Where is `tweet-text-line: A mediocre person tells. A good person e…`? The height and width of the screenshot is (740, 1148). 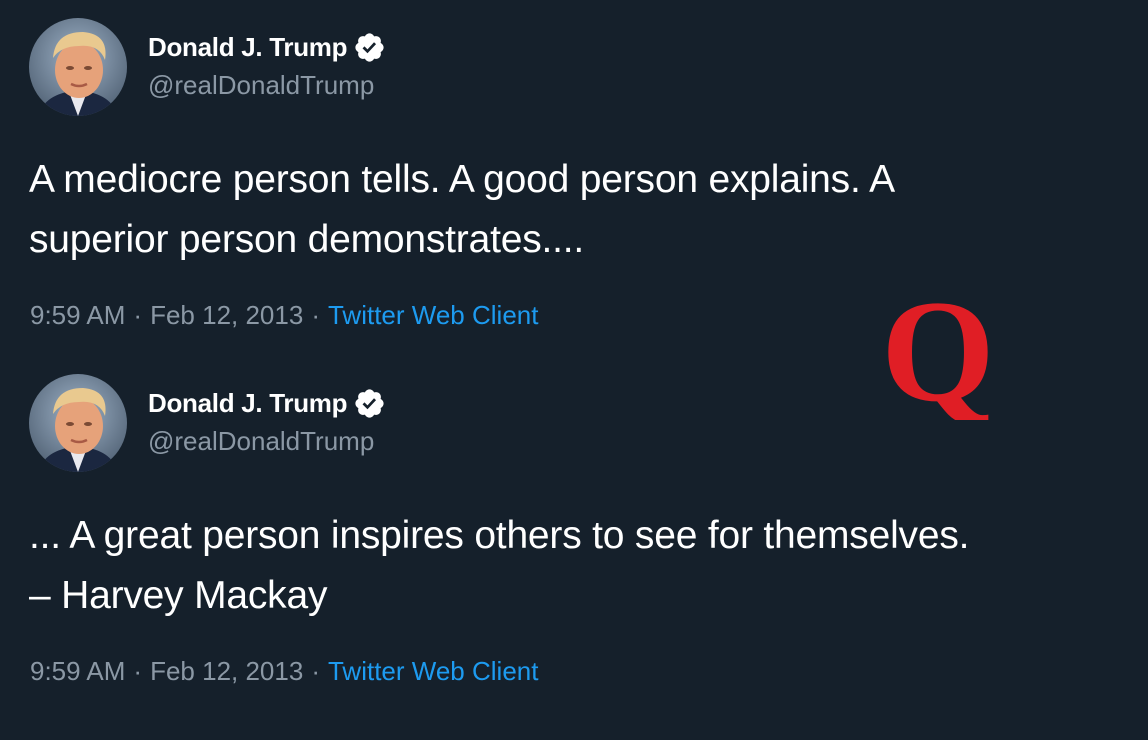
tweet-text-line: A mediocre person tells. A good person e… is located at coordinates (462, 179).